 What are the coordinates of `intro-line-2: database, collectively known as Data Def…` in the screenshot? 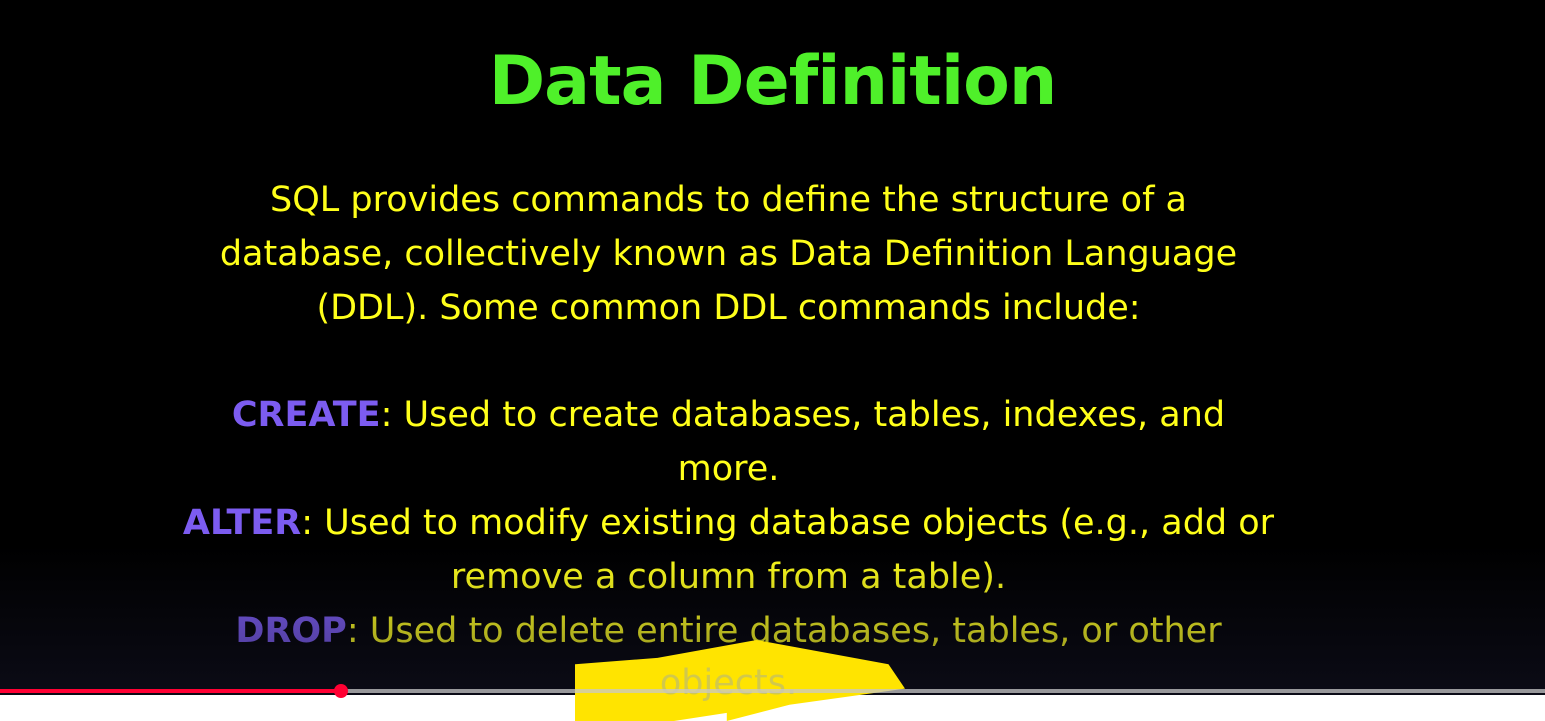 It's located at (728, 254).